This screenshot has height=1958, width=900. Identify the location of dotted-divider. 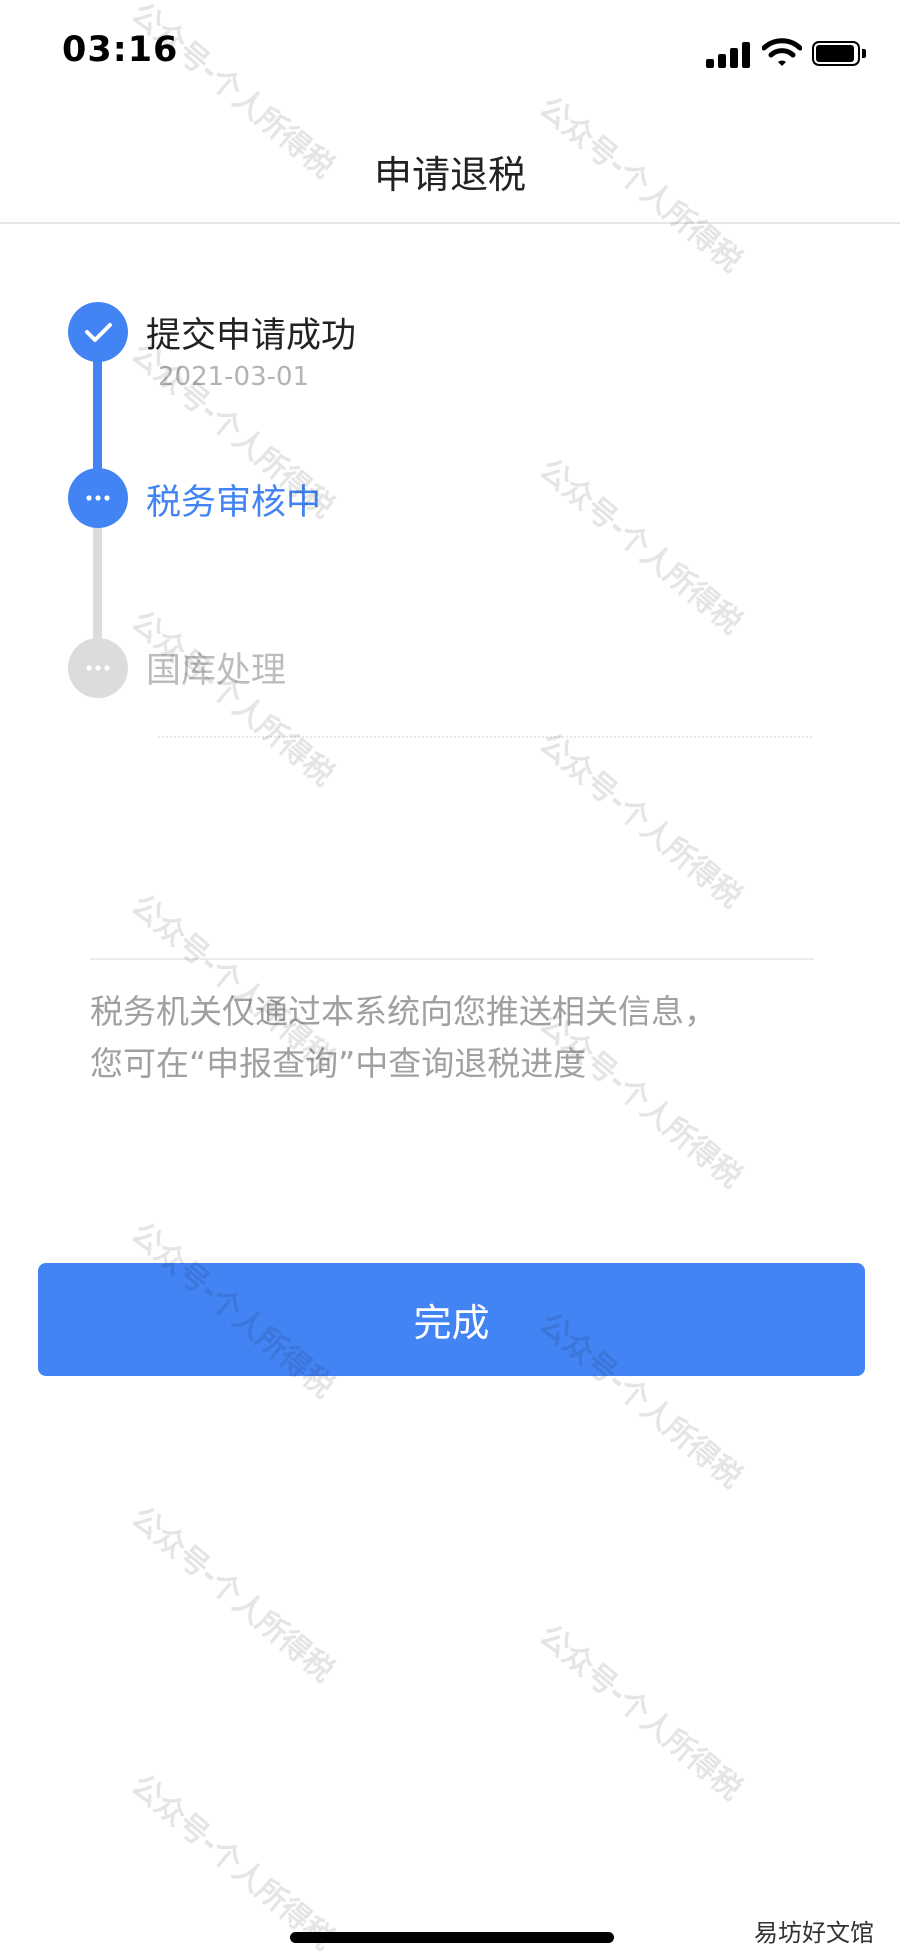
(485, 737).